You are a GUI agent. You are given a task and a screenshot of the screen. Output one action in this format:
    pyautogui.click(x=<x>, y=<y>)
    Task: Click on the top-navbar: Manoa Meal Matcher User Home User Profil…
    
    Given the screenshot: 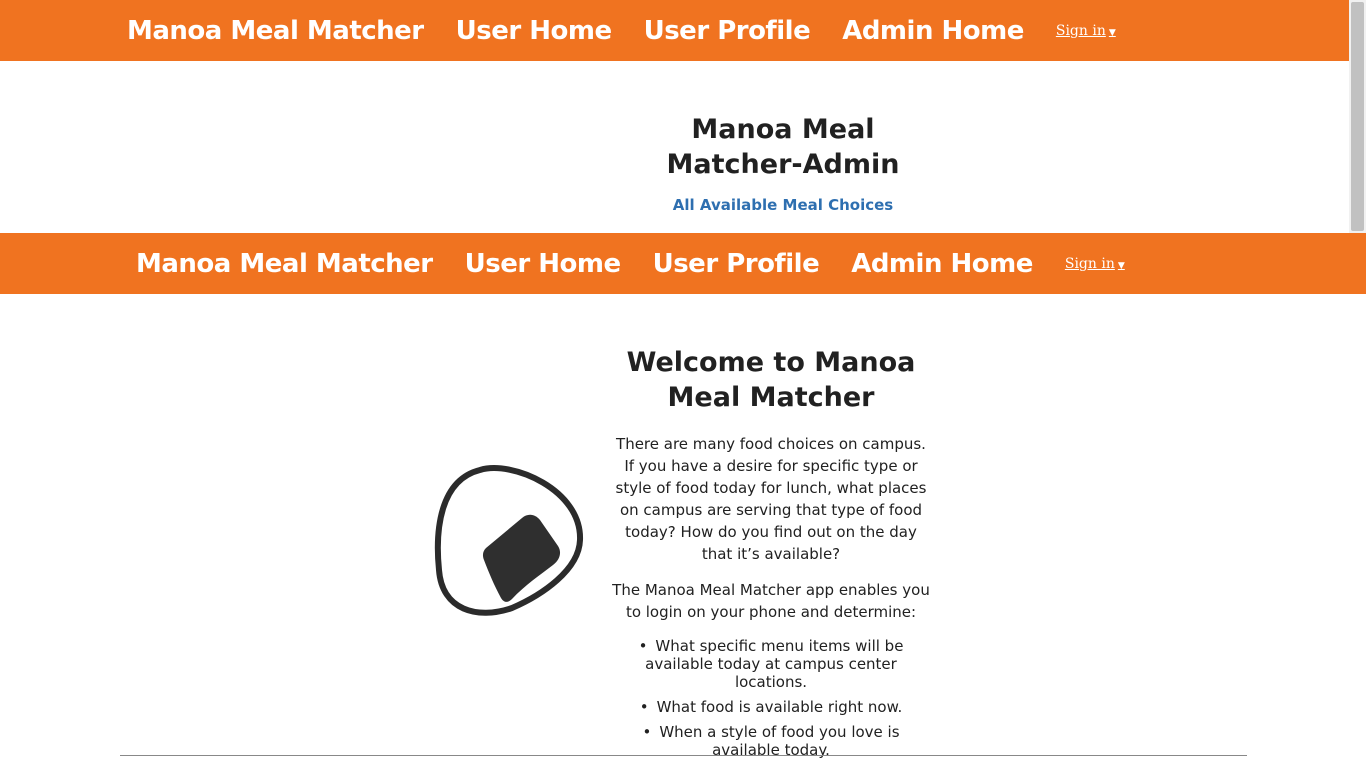 What is the action you would take?
    pyautogui.click(x=674, y=30)
    